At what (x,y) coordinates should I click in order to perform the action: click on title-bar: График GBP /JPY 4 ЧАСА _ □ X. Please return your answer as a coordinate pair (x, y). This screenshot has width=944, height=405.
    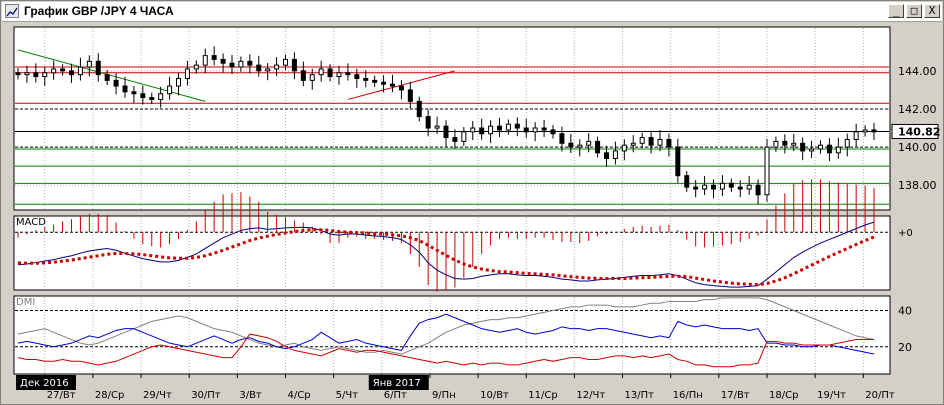
    Looking at the image, I should click on (472, 12).